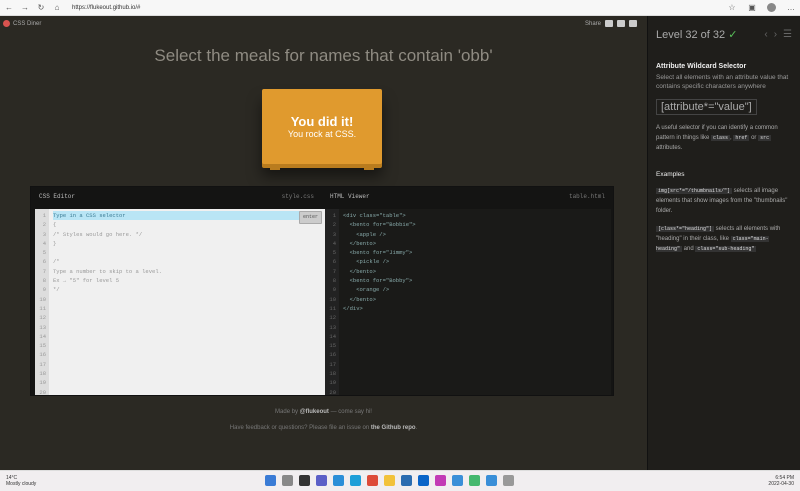  Describe the element at coordinates (314, 412) in the screenshot. I see `author-link: @flukeout` at that location.